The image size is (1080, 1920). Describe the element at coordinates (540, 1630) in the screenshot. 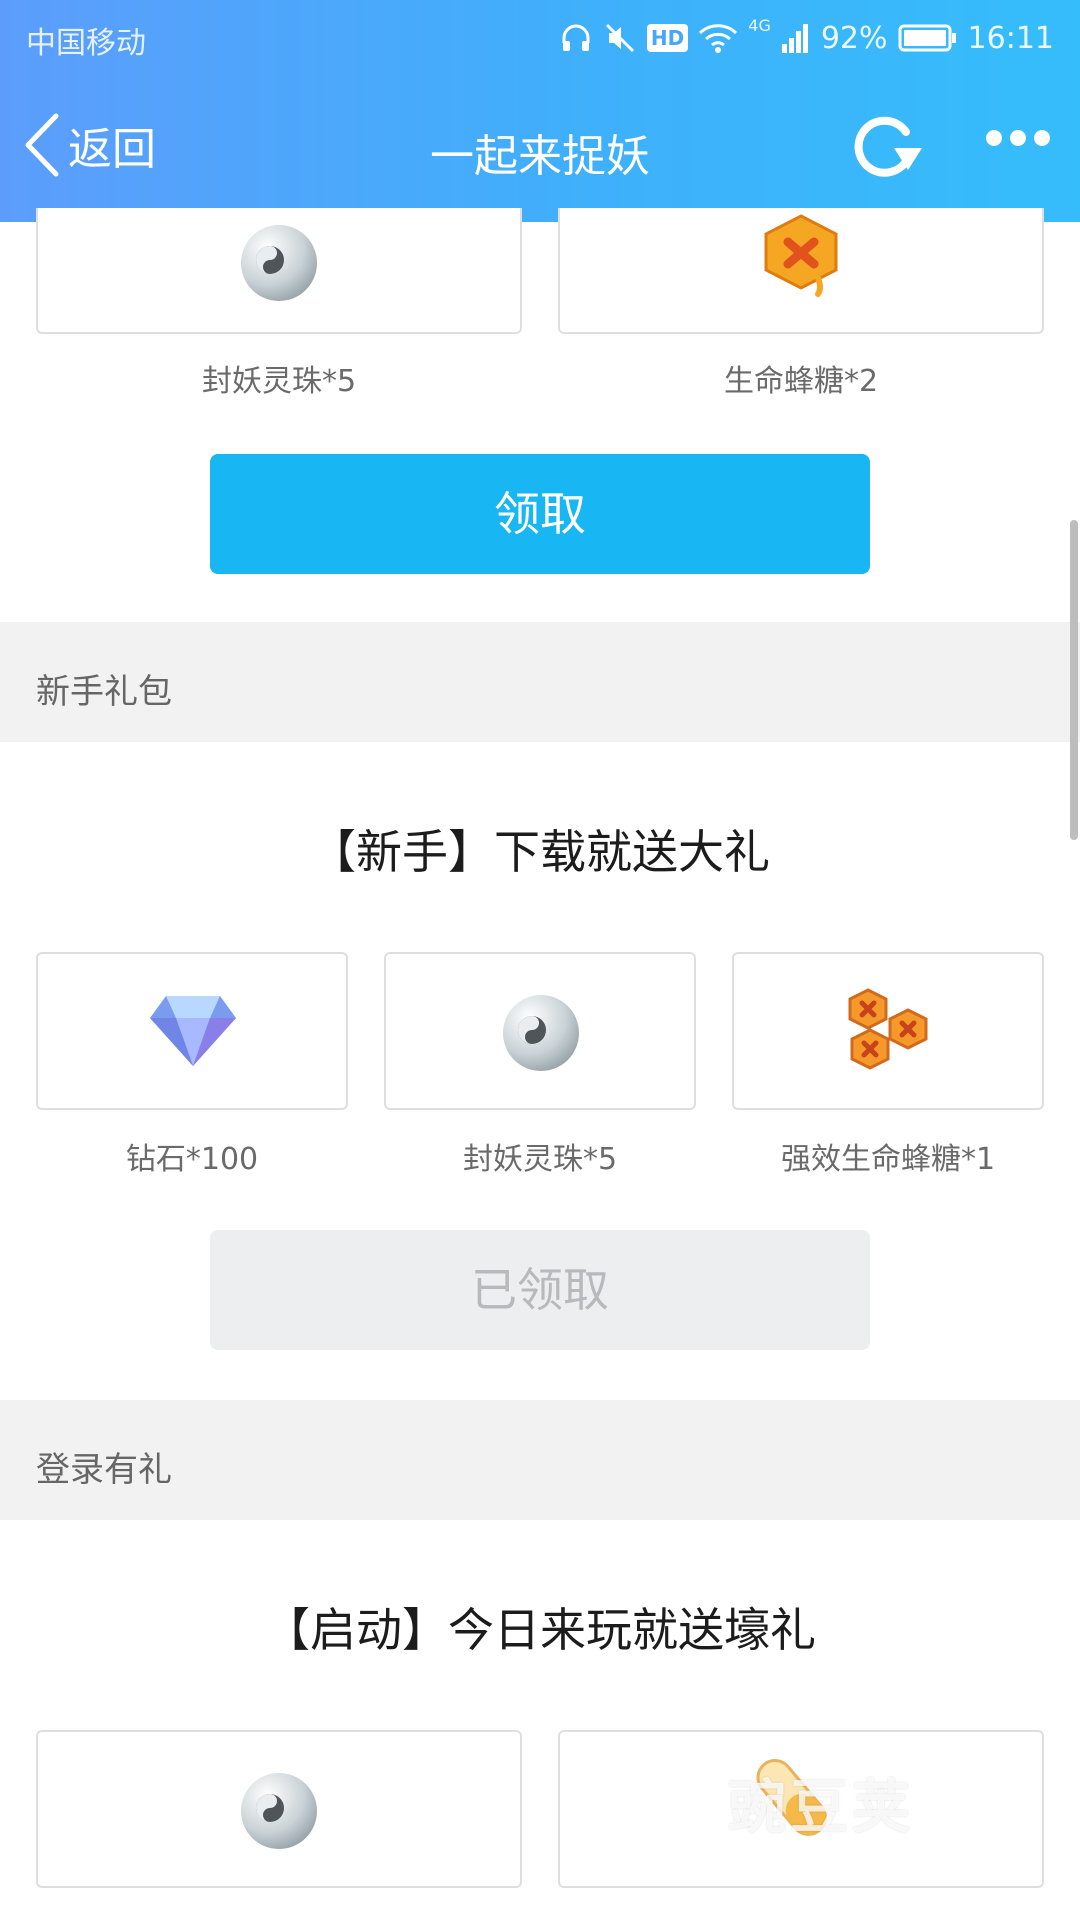

I see `gift-title: 【启动】今日来玩就送壕礼` at that location.